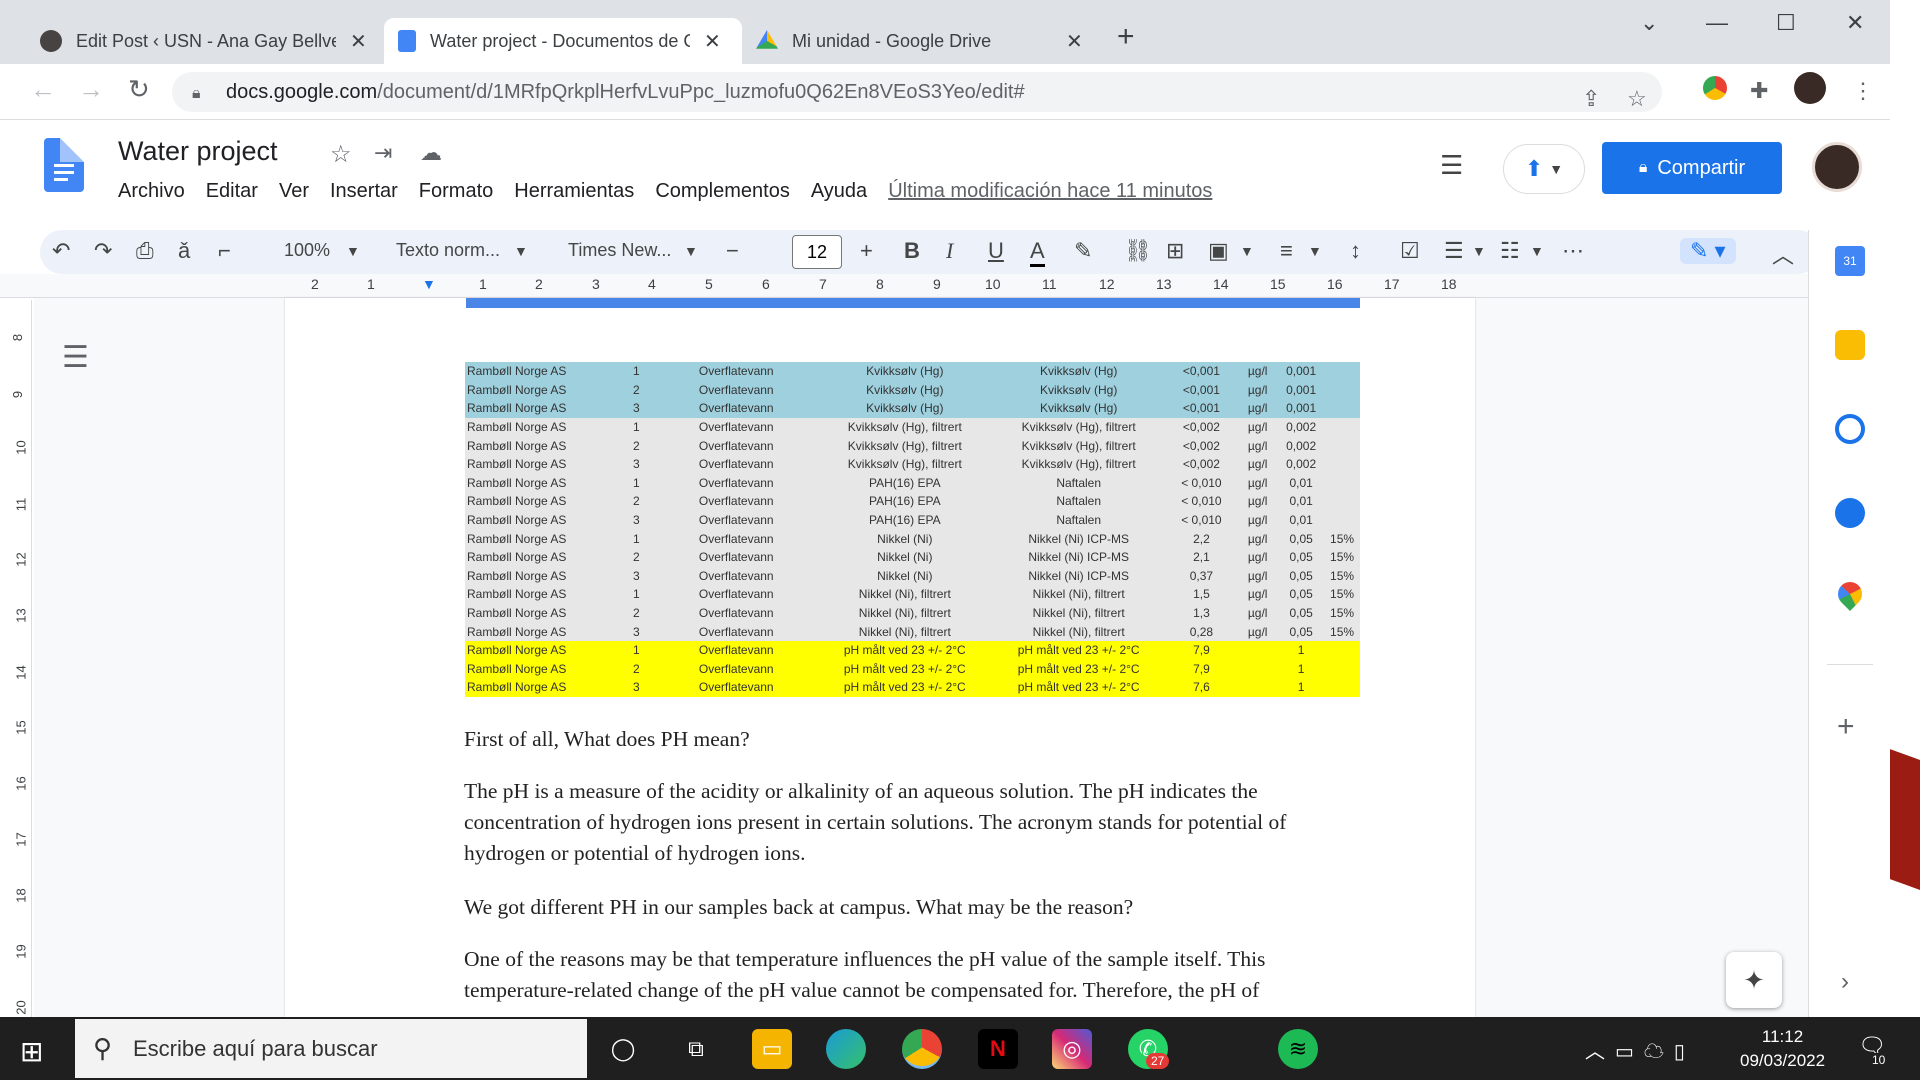  I want to click on explore-button: ✦, so click(1754, 980).